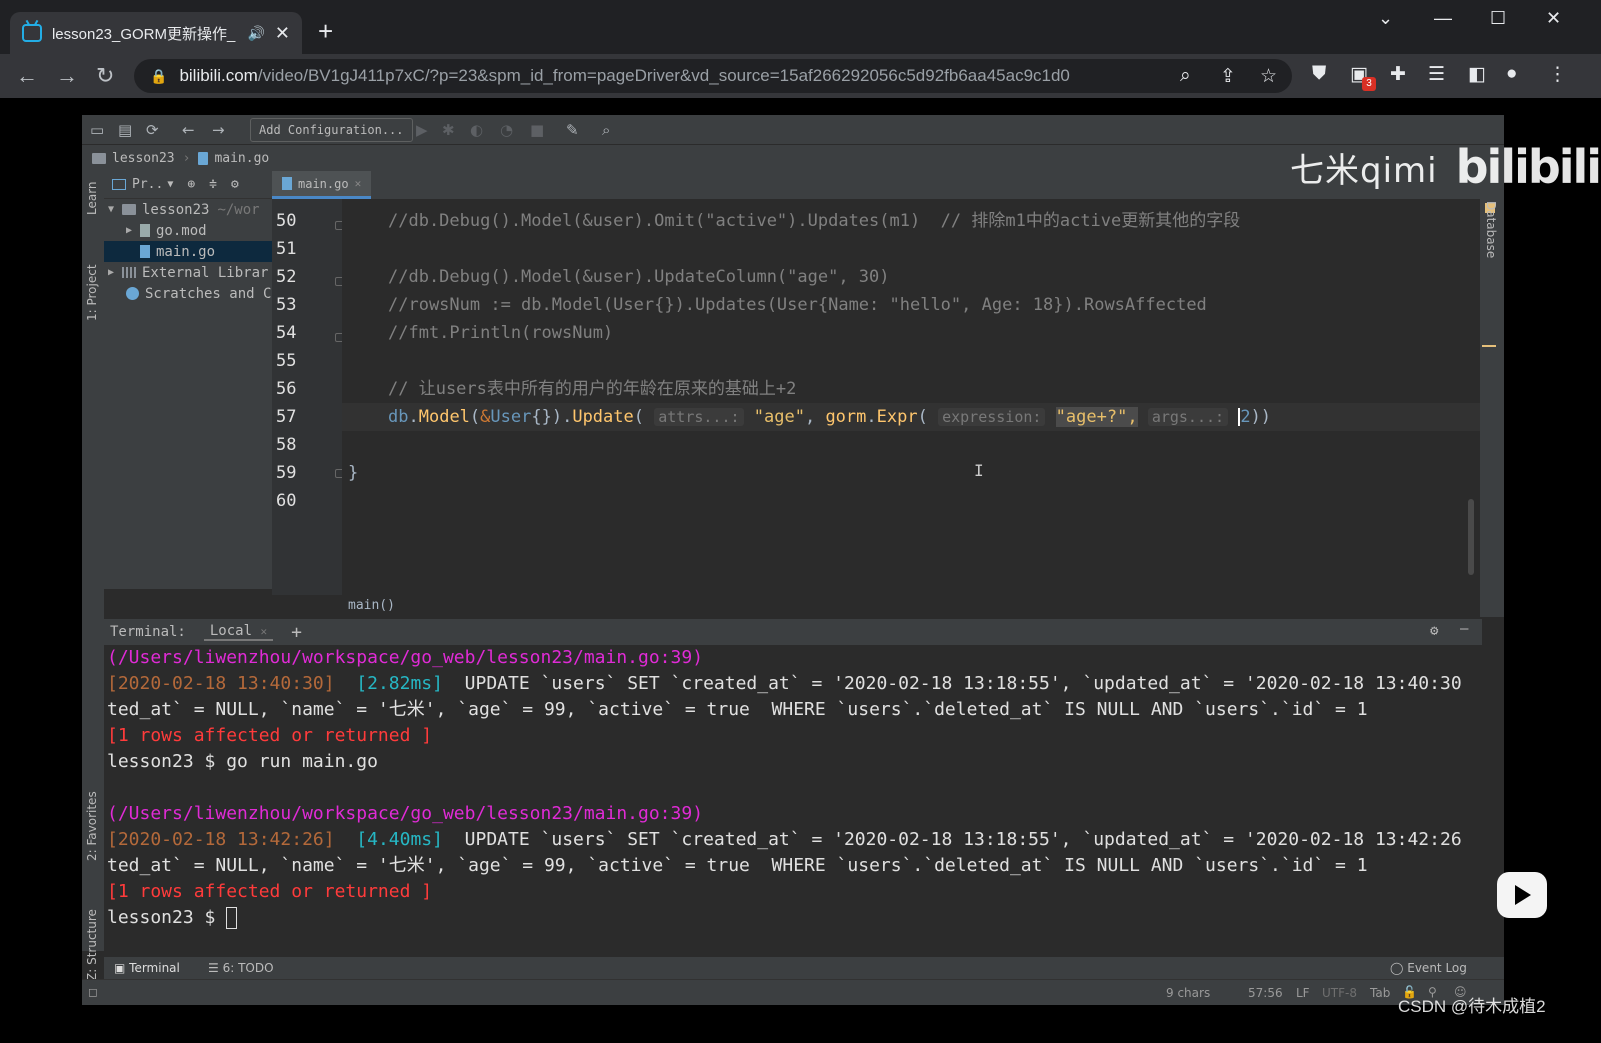 The height and width of the screenshot is (1043, 1601). What do you see at coordinates (1489, 346) in the screenshot?
I see `scroll-marker` at bounding box center [1489, 346].